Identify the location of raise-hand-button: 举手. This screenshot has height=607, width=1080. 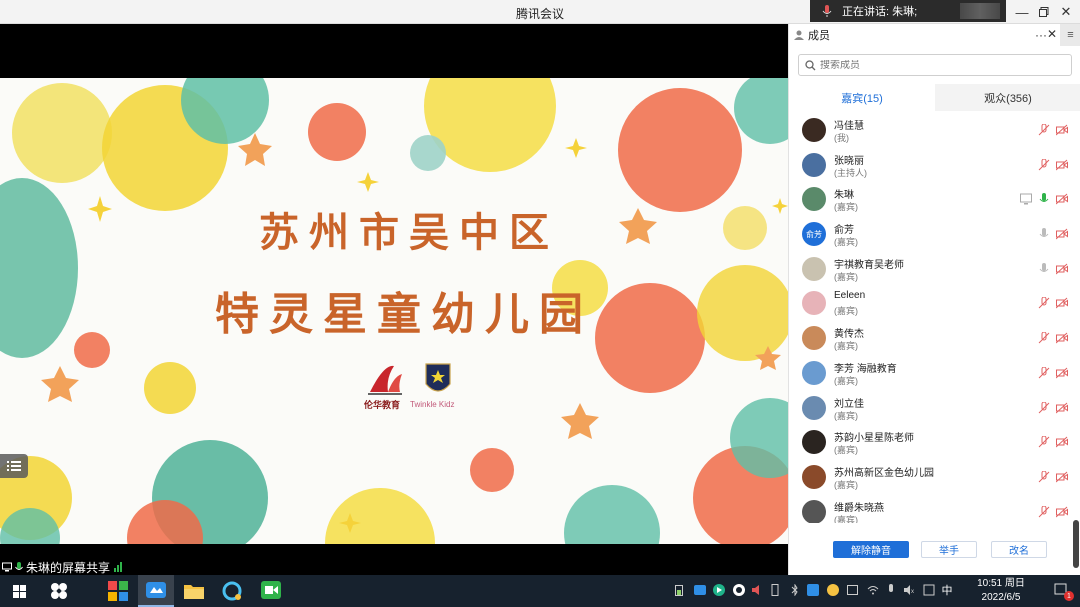
(949, 549).